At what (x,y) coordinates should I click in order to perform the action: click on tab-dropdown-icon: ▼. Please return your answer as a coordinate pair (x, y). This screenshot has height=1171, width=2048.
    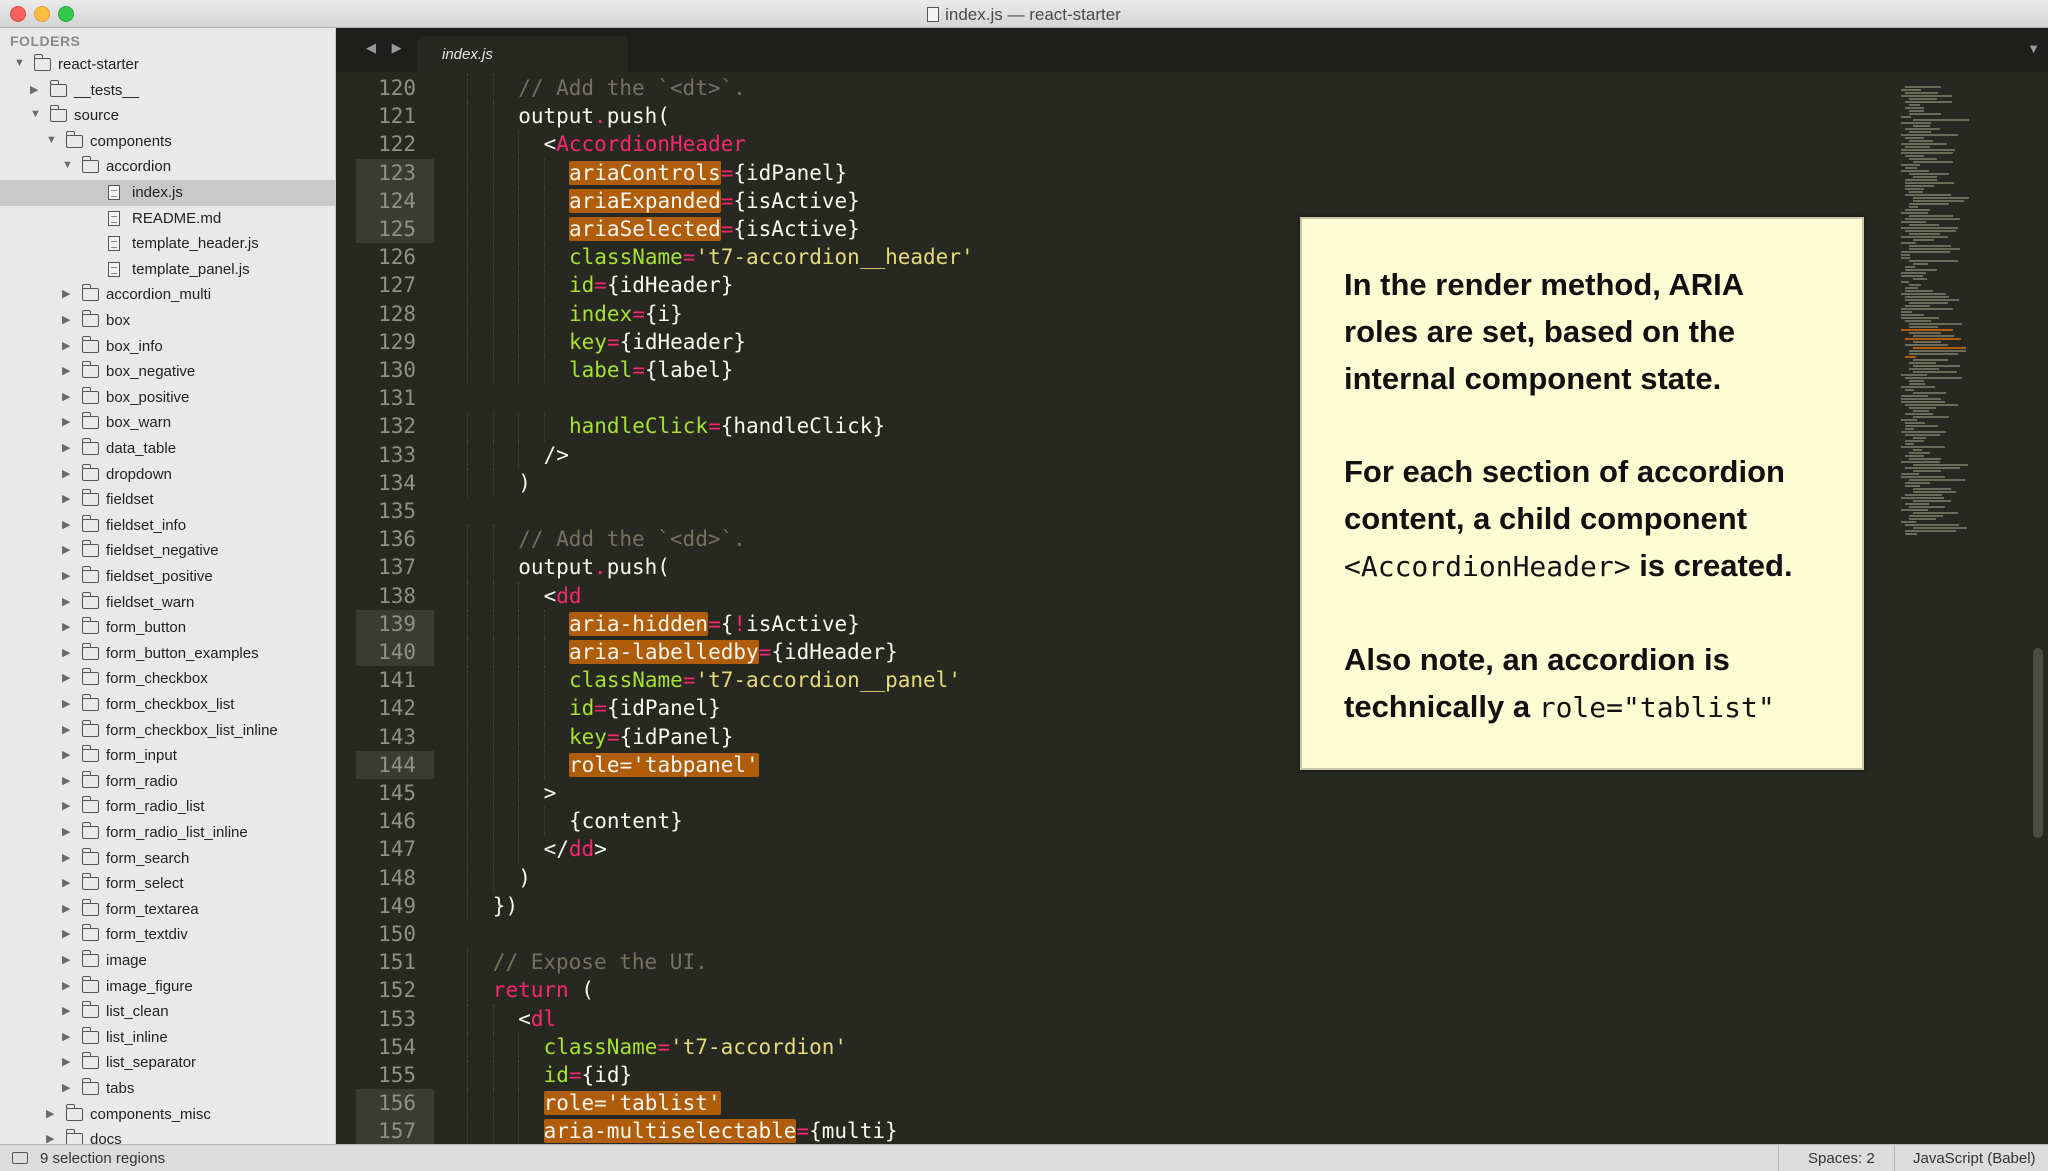
    Looking at the image, I should click on (2033, 48).